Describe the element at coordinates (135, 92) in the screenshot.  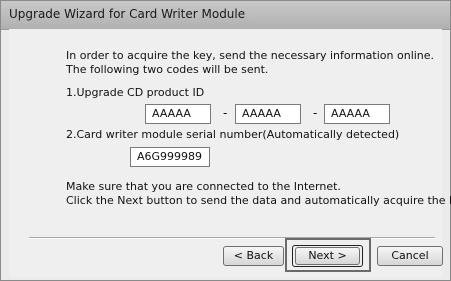
I see `product-id-label: 1.Upgrade CD product ID` at that location.